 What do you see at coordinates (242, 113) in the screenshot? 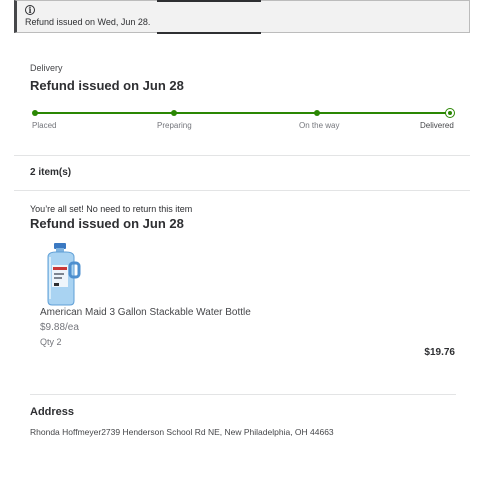
I see `progress-line` at bounding box center [242, 113].